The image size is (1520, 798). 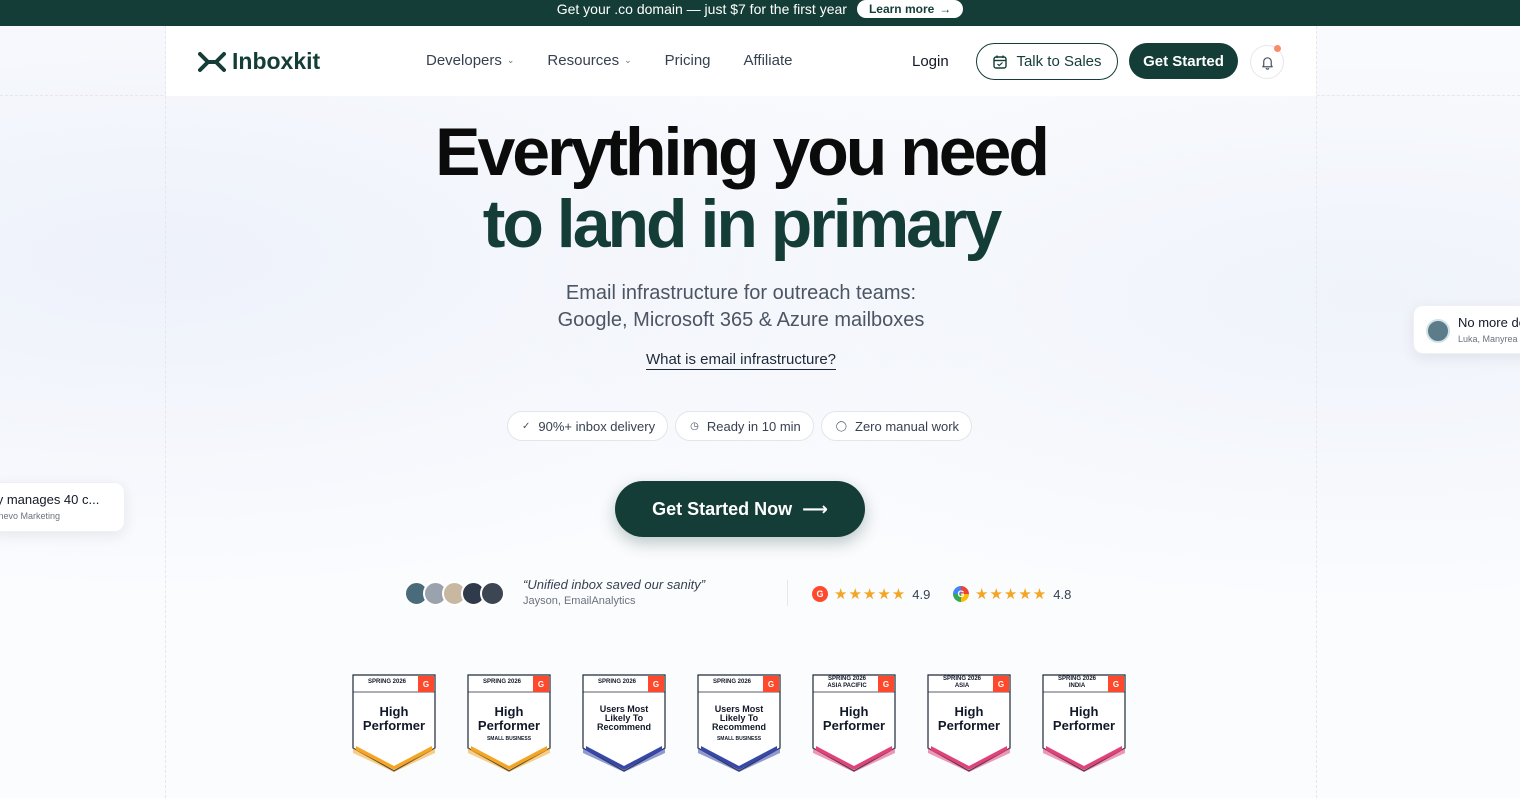 What do you see at coordinates (901, 9) in the screenshot?
I see `learn-more-label: Learn more` at bounding box center [901, 9].